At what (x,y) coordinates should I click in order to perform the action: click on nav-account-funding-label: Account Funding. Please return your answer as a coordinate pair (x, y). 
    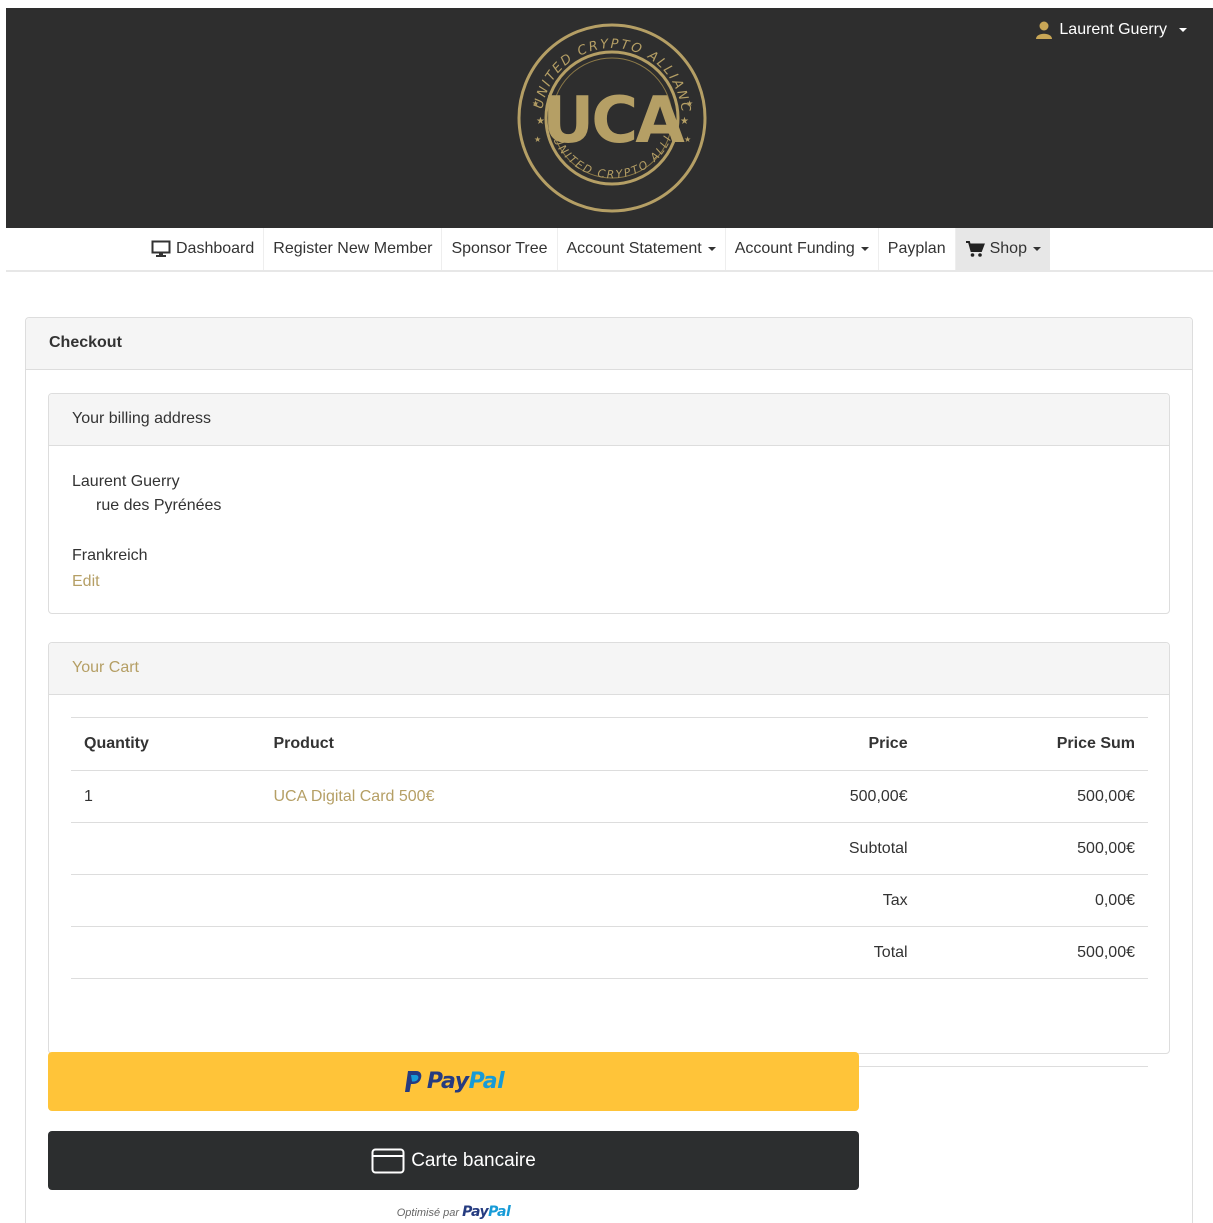
    Looking at the image, I should click on (794, 248).